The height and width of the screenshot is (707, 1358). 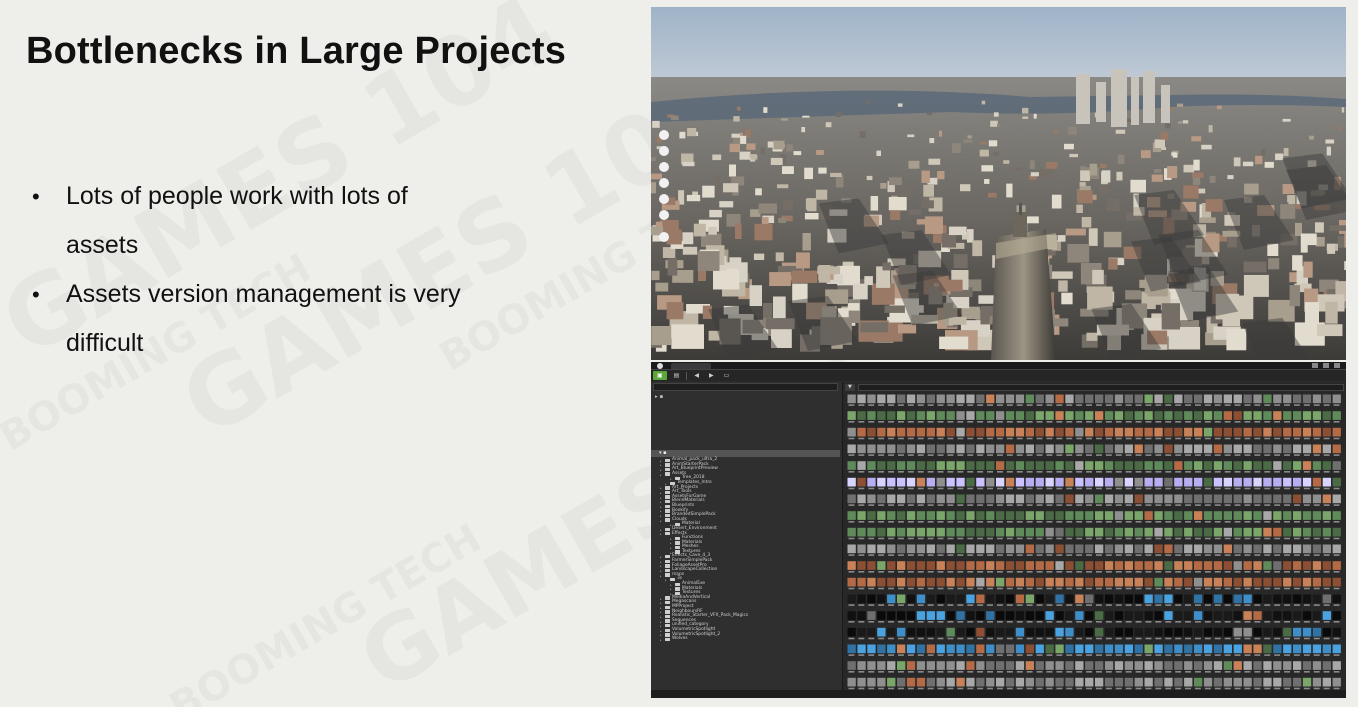 I want to click on add-new-button: ▣, so click(x=660, y=375).